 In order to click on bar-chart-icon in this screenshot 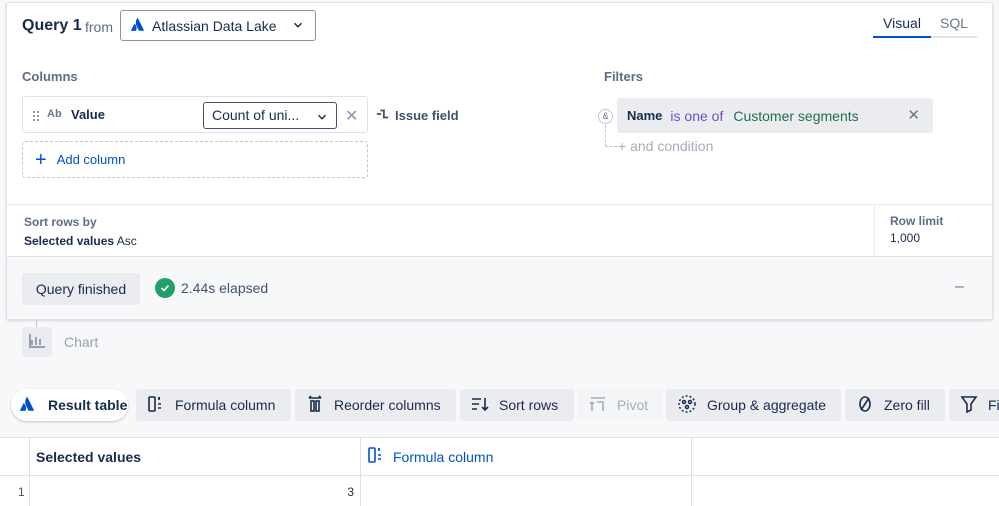, I will do `click(37, 342)`.